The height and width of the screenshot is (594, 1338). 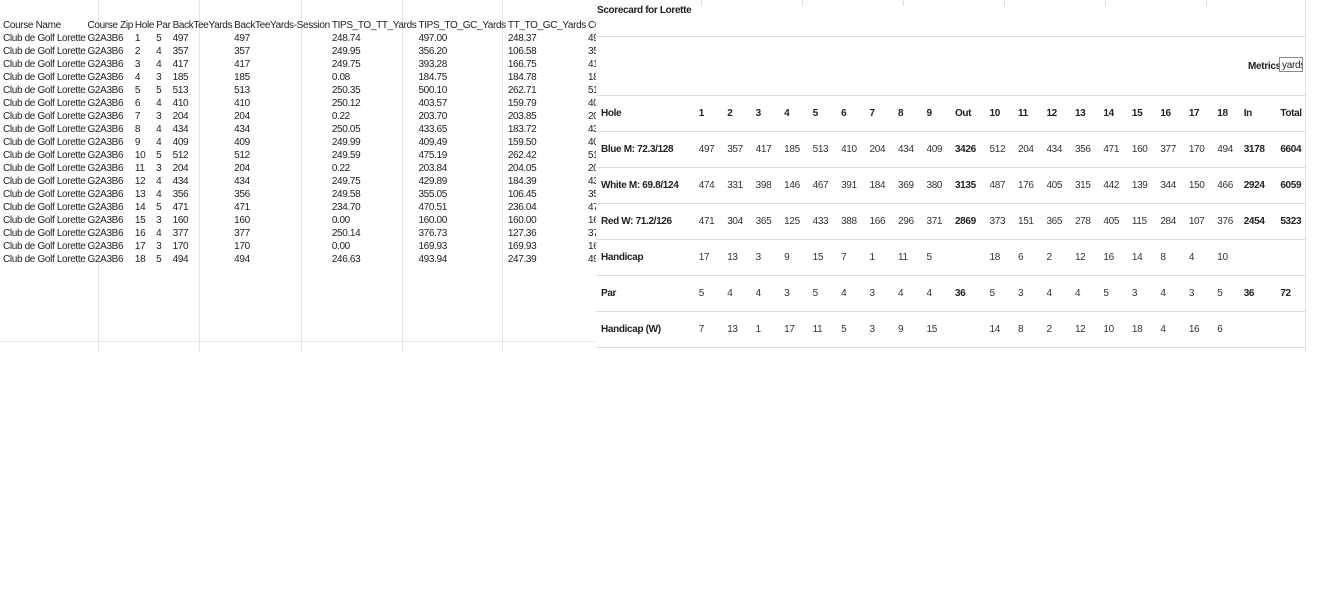 What do you see at coordinates (1026, 185) in the screenshot?
I see `score-cell: 176` at bounding box center [1026, 185].